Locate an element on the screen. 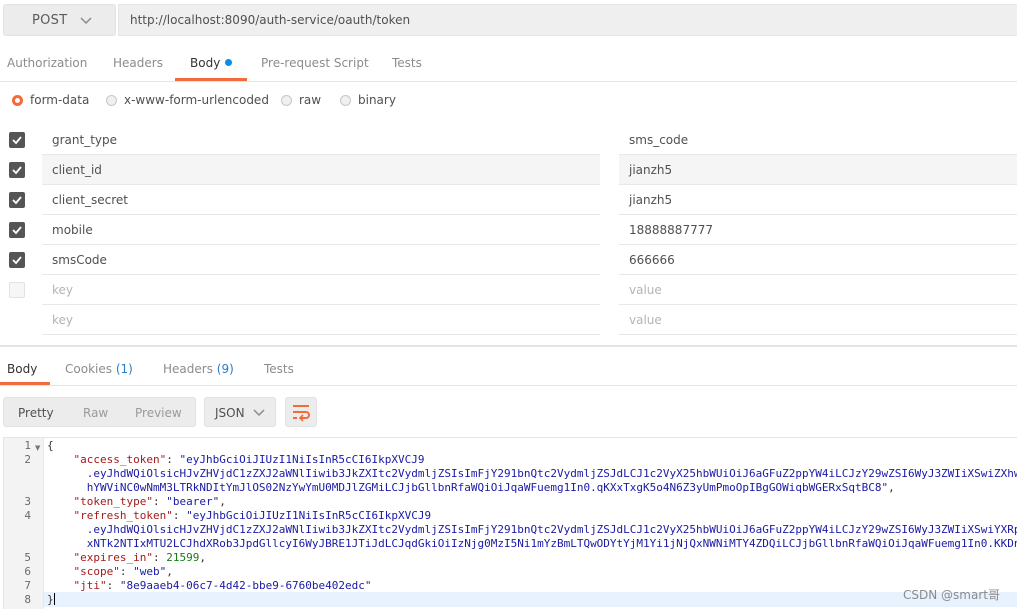  key-placeholder: key is located at coordinates (63, 320).